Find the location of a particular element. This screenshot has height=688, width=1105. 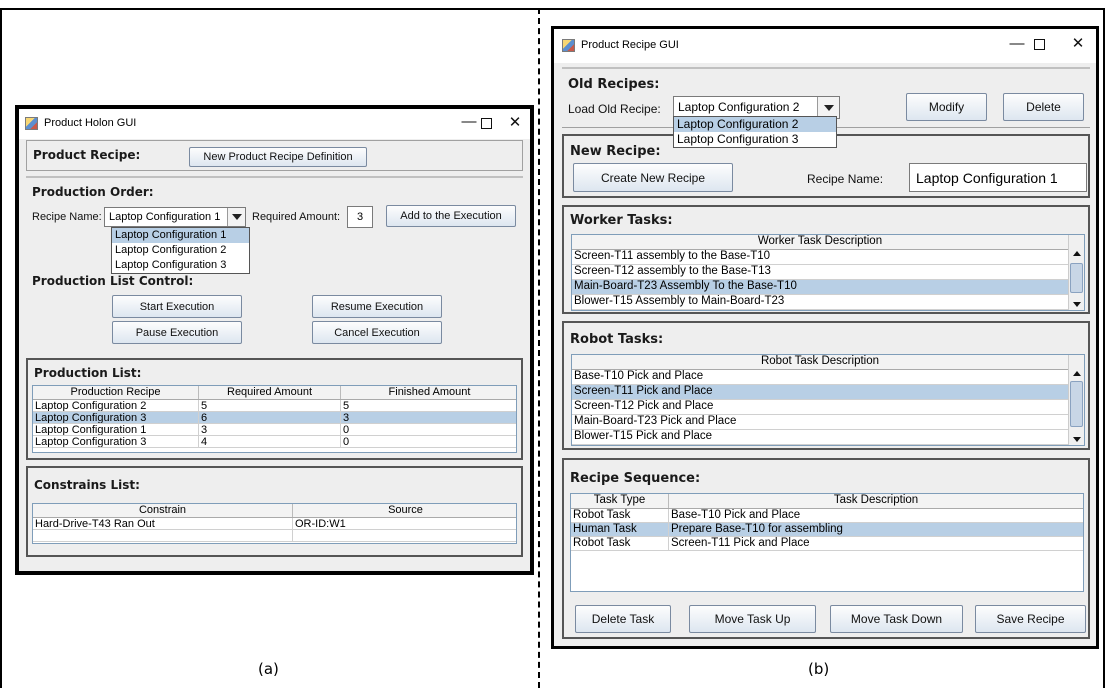

column-header: Task Description is located at coordinates (876, 501).